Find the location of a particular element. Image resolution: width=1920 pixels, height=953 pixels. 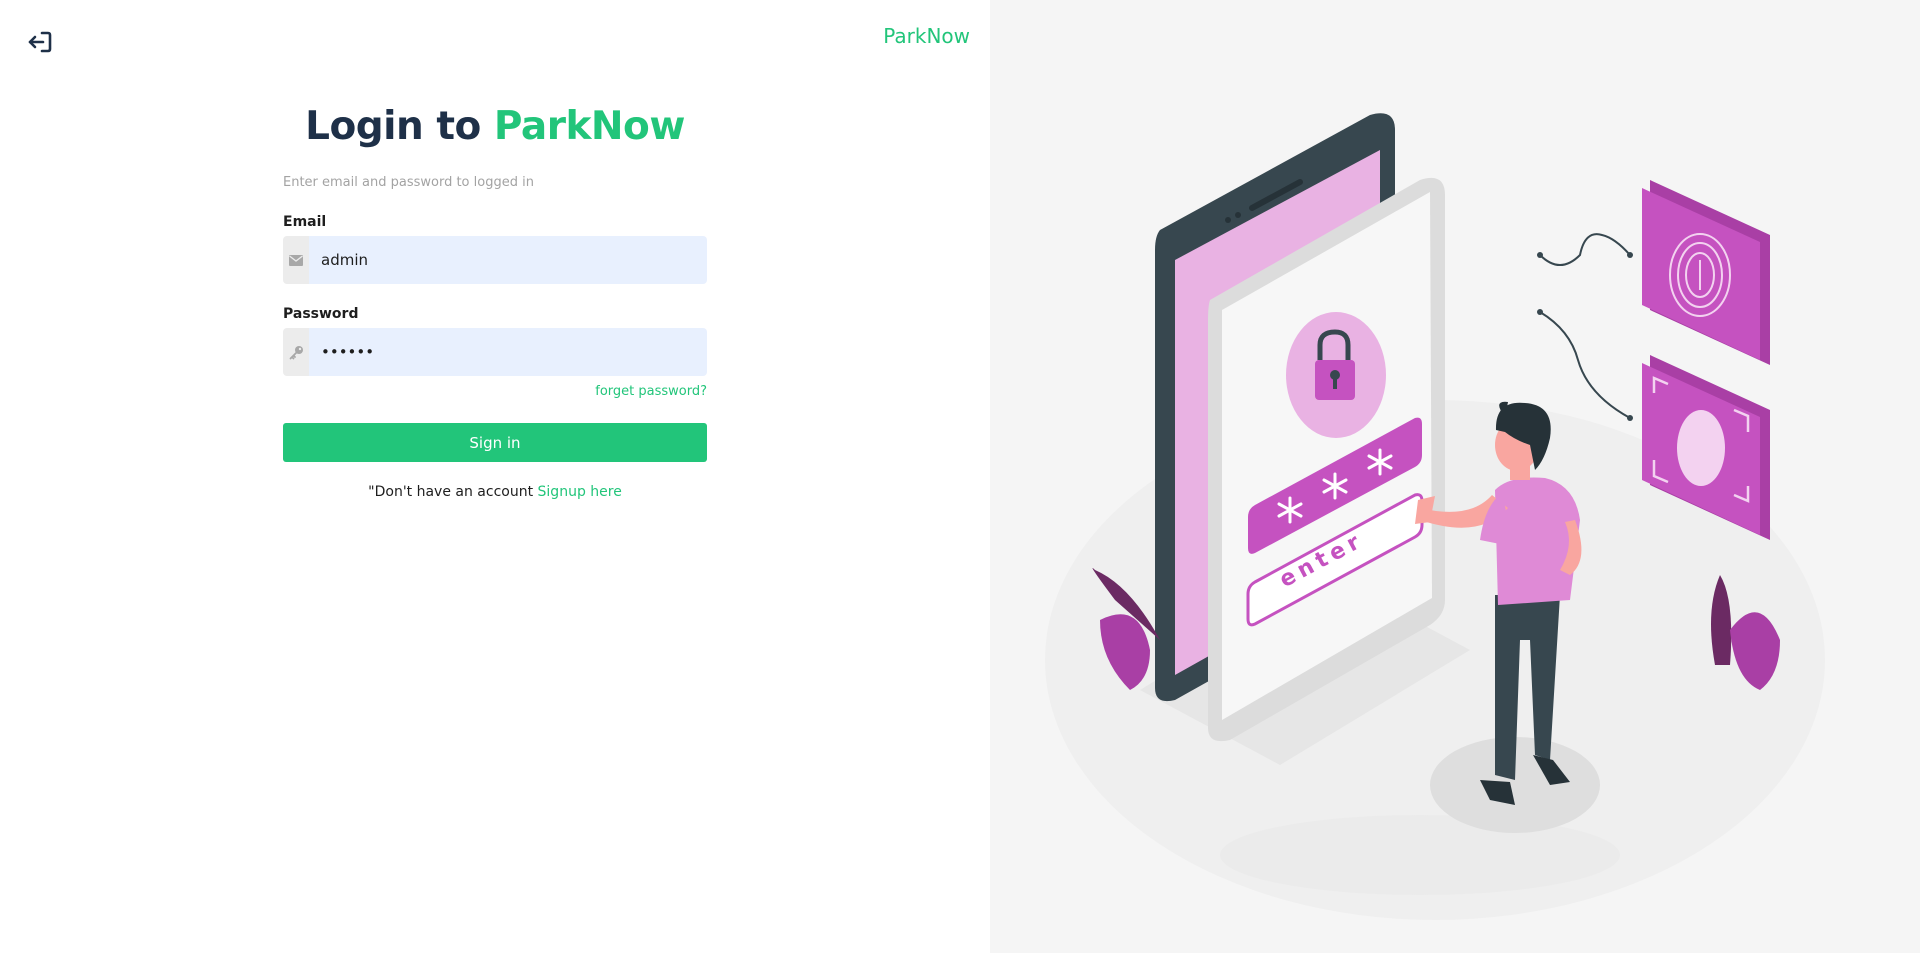

title-brand: ParkNow is located at coordinates (589, 126).